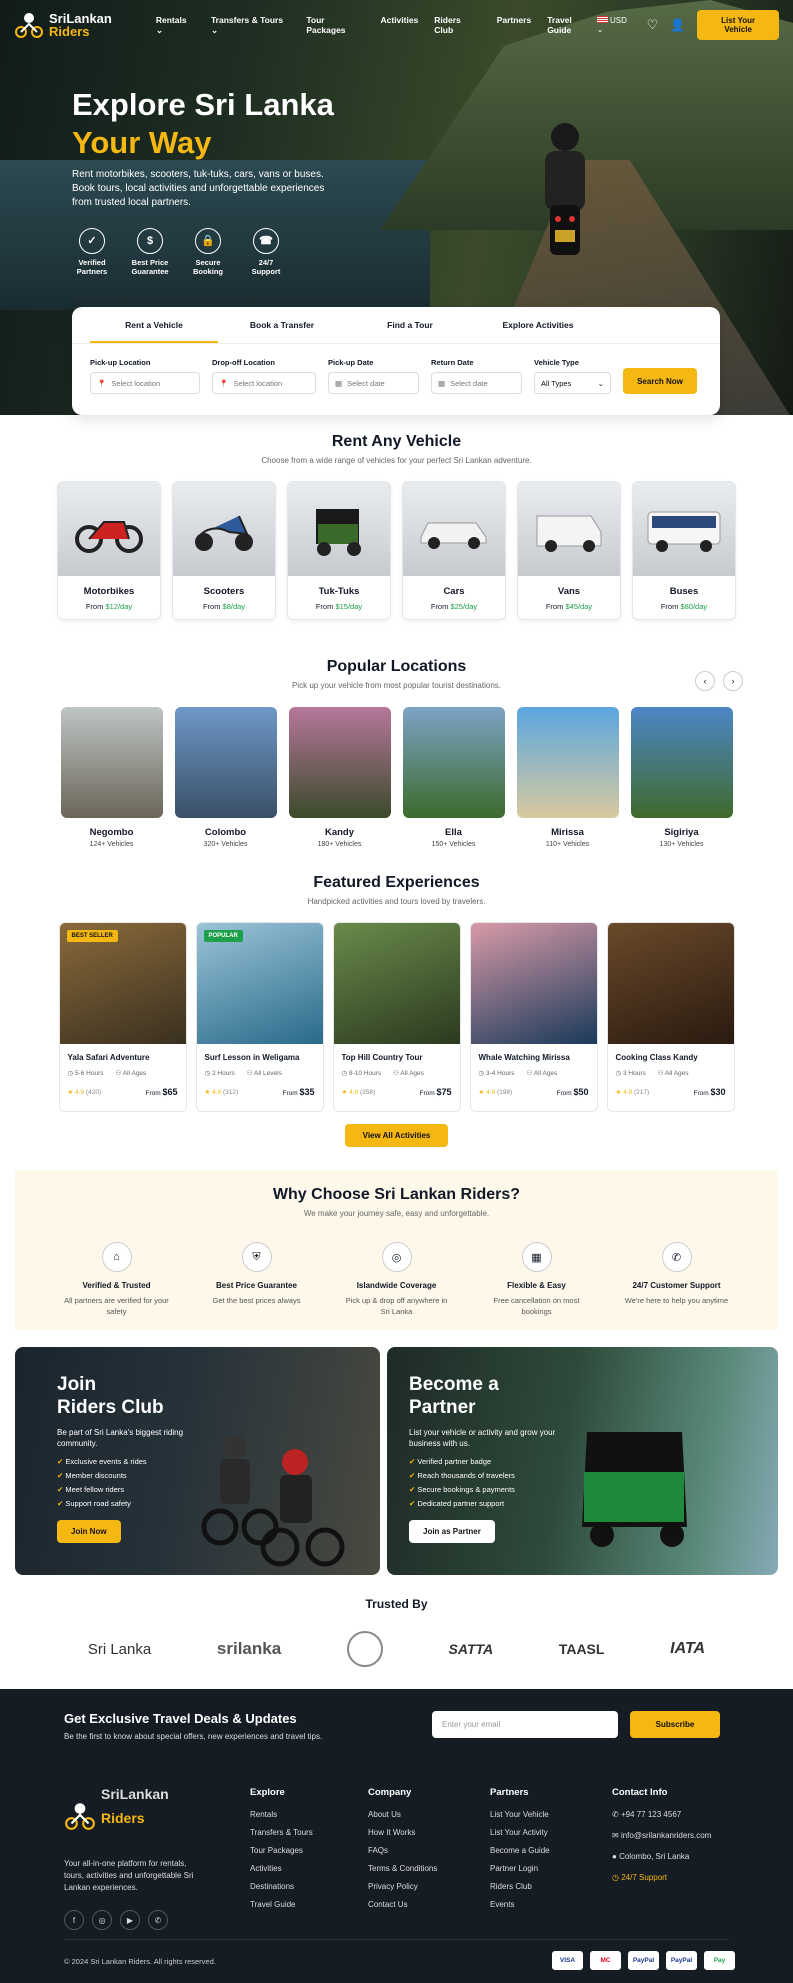  Describe the element at coordinates (653, 25) in the screenshot. I see `heart-icon: ♡` at that location.